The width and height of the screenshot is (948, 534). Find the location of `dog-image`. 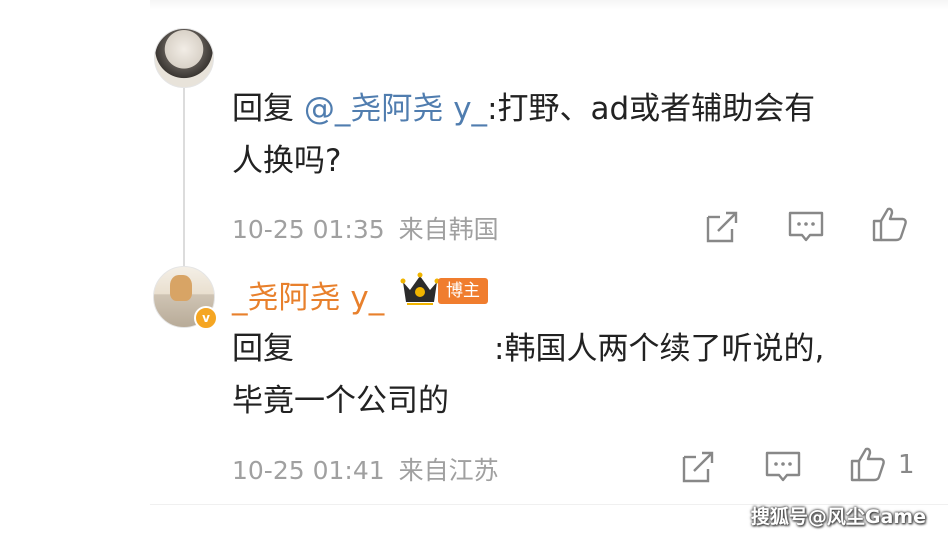

dog-image is located at coordinates (181, 288).